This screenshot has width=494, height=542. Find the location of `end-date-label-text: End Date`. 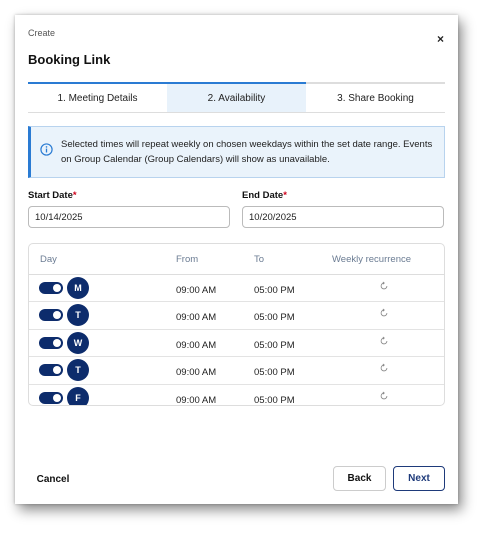

end-date-label-text: End Date is located at coordinates (263, 195).